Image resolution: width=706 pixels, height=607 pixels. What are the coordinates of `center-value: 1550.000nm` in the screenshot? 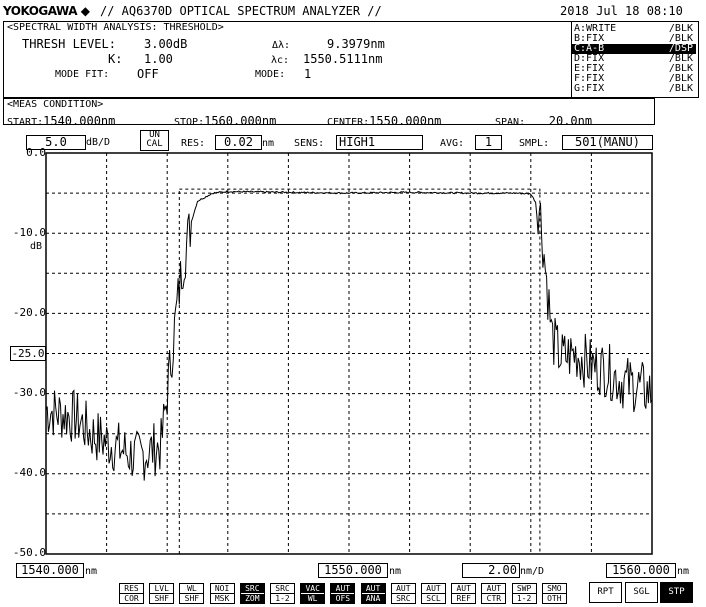 It's located at (405, 121).